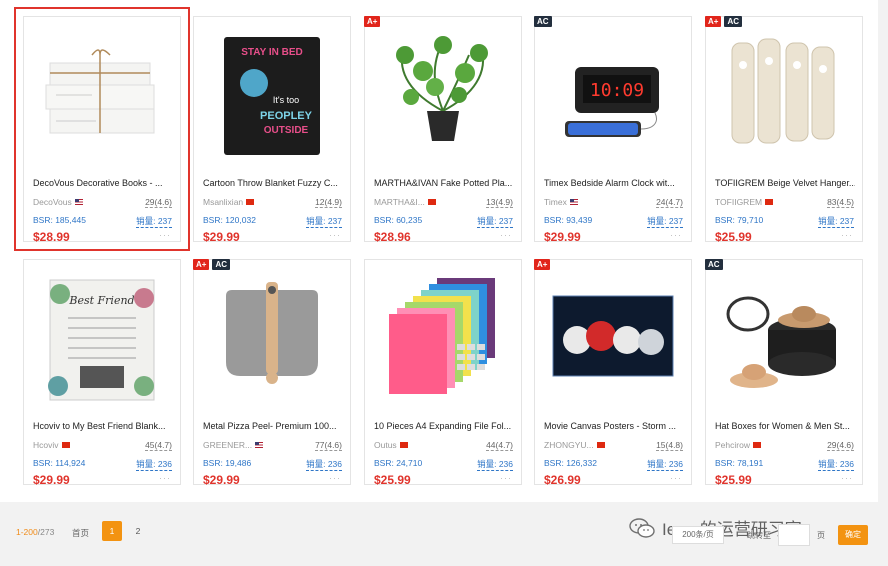  What do you see at coordinates (112, 531) in the screenshot?
I see `page-button-1: 1` at bounding box center [112, 531].